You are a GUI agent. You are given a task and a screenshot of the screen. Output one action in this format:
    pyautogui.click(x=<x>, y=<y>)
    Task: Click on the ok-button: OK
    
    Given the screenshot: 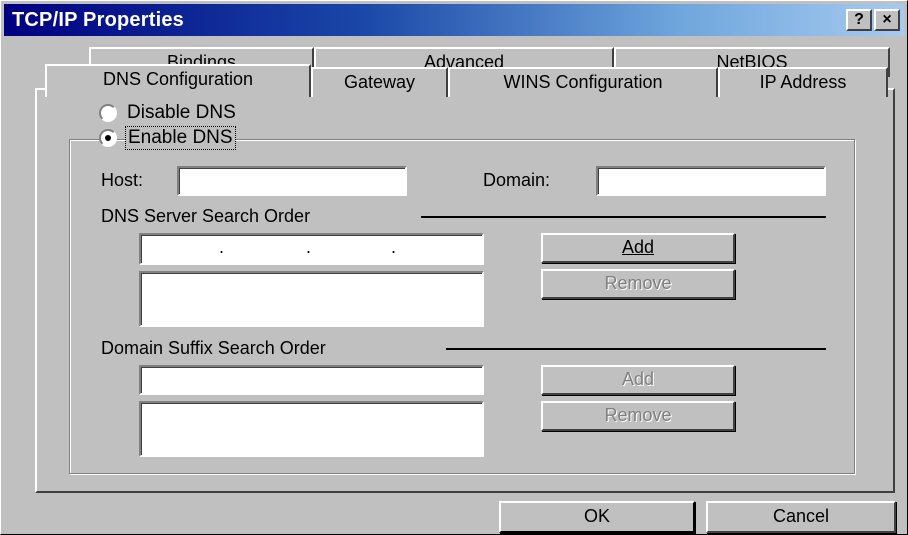 What is the action you would take?
    pyautogui.click(x=597, y=517)
    